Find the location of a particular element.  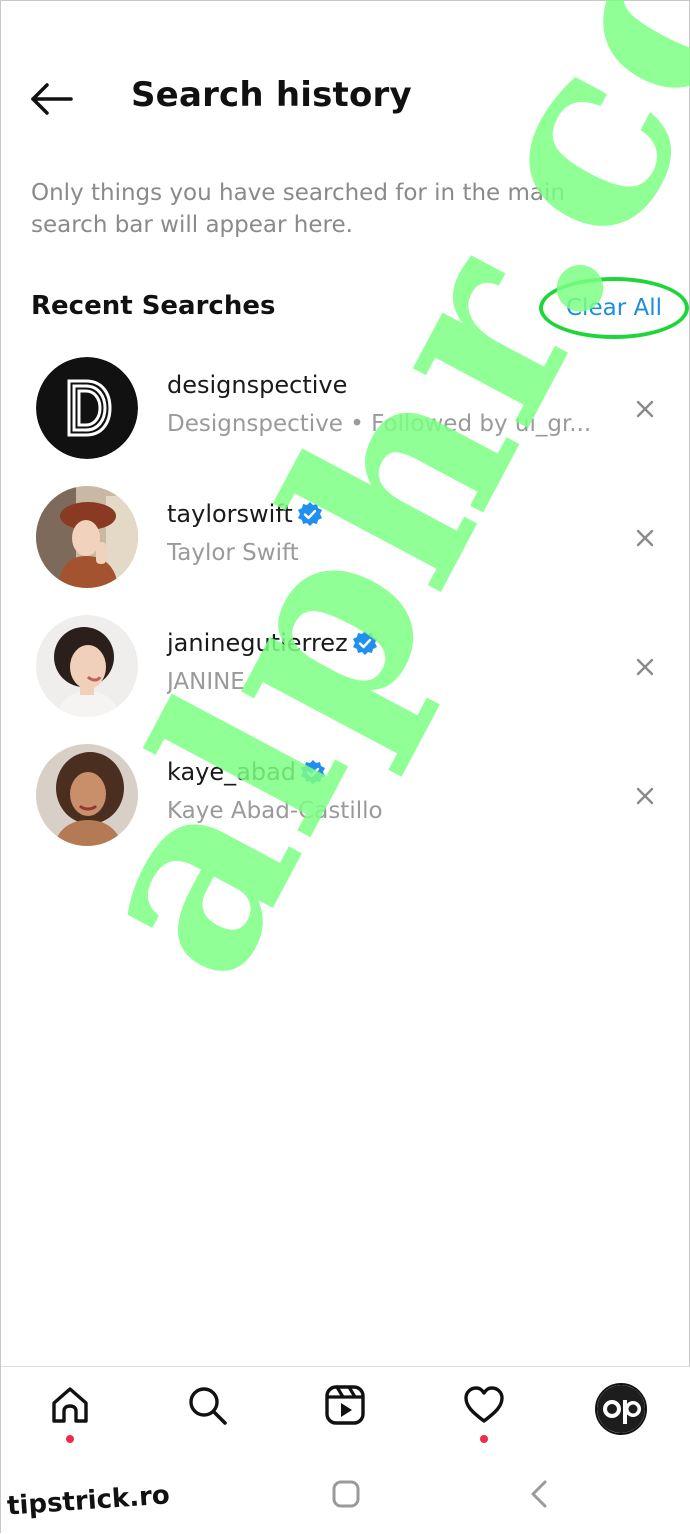

system-back-button is located at coordinates (539, 1494).